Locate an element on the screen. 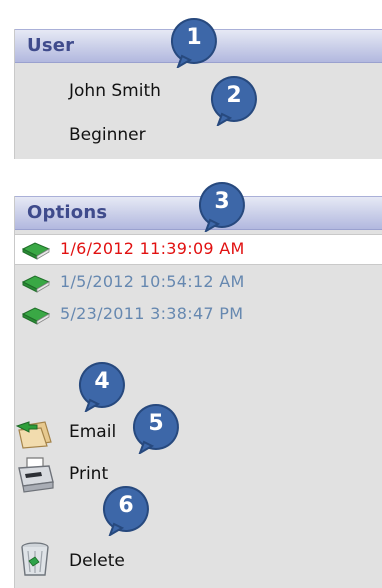 The width and height of the screenshot is (382, 588). option-item: 1/6/2012 11:39:09 AM is located at coordinates (198, 249).